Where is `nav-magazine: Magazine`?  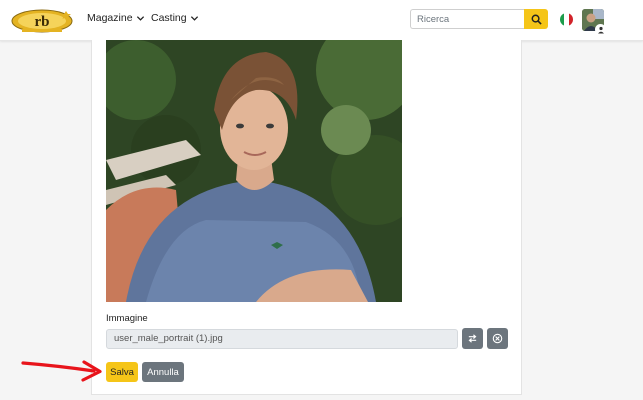
nav-magazine: Magazine is located at coordinates (116, 18).